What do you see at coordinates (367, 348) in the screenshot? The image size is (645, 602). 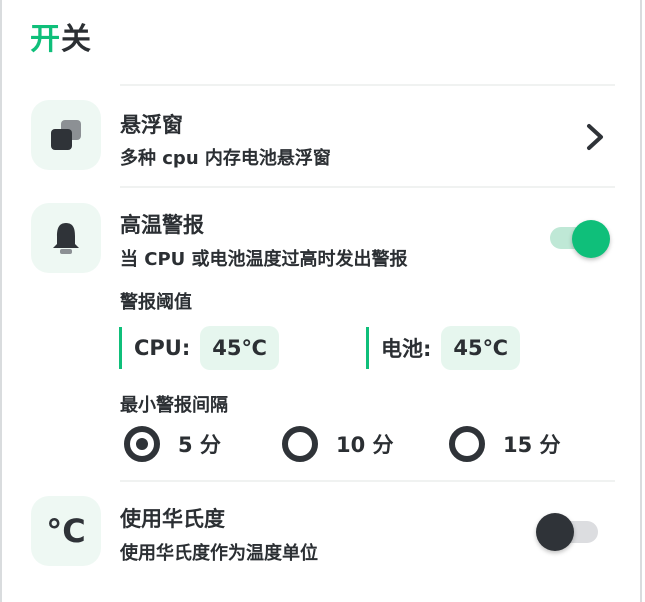 I see `battery-threshold-bar` at bounding box center [367, 348].